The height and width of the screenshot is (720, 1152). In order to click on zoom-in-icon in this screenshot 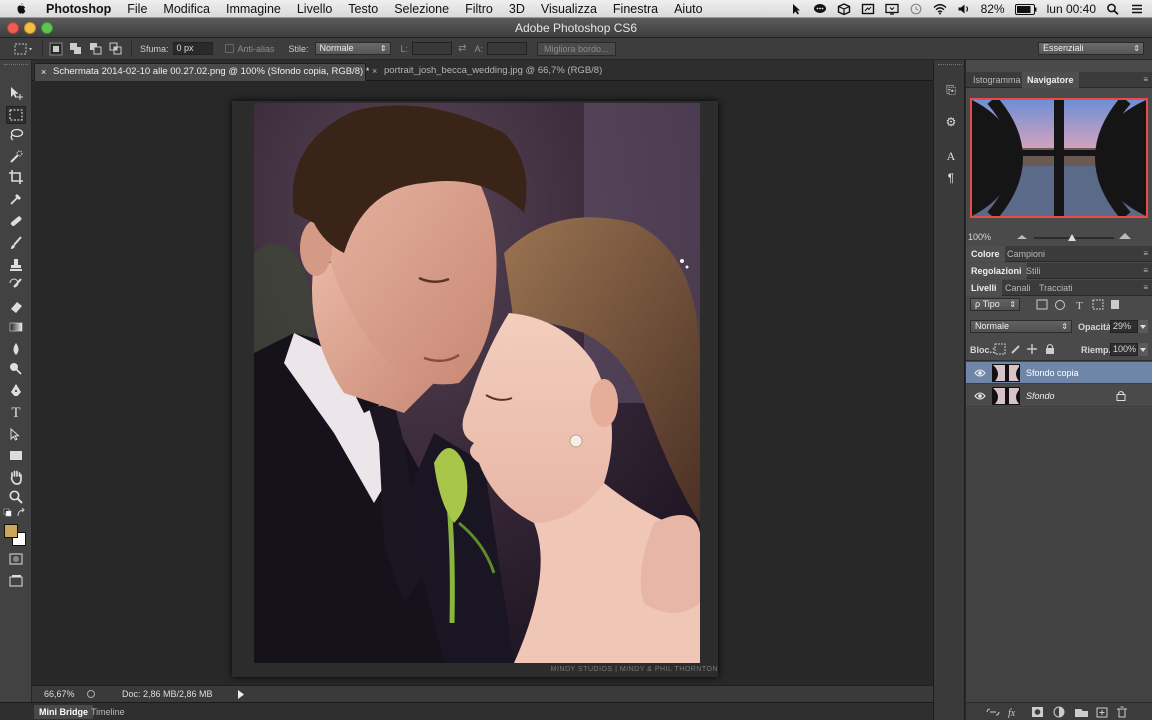, I will do `click(1125, 236)`.